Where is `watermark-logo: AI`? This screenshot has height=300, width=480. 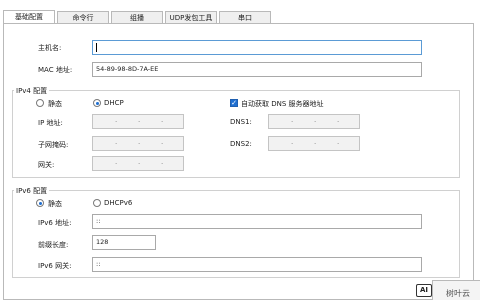
watermark-logo: AI is located at coordinates (424, 290).